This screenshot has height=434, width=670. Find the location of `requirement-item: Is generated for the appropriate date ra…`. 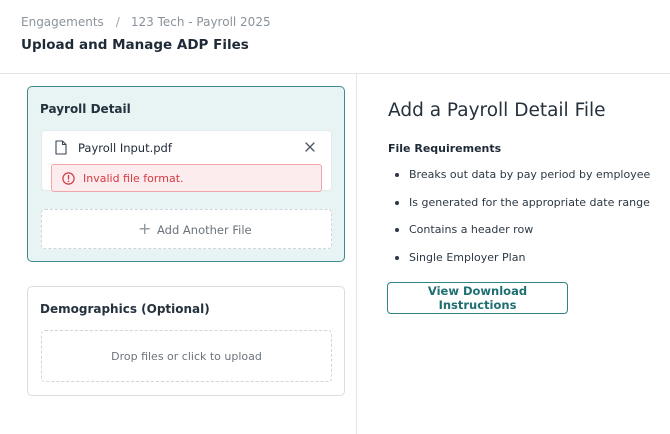

requirement-item: Is generated for the appropriate date ra… is located at coordinates (522, 210).